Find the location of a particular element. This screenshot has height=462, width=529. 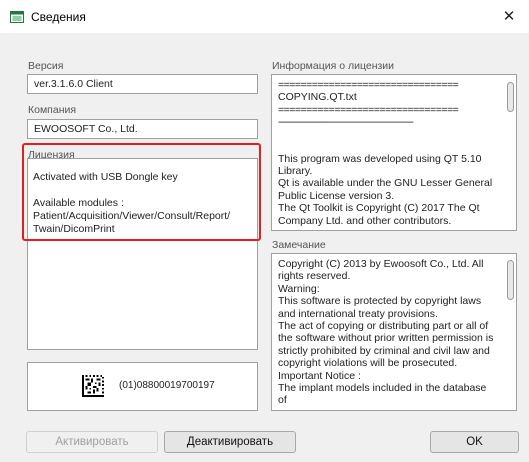

info-line: Company Ltd. and other contributors. is located at coordinates (365, 220).